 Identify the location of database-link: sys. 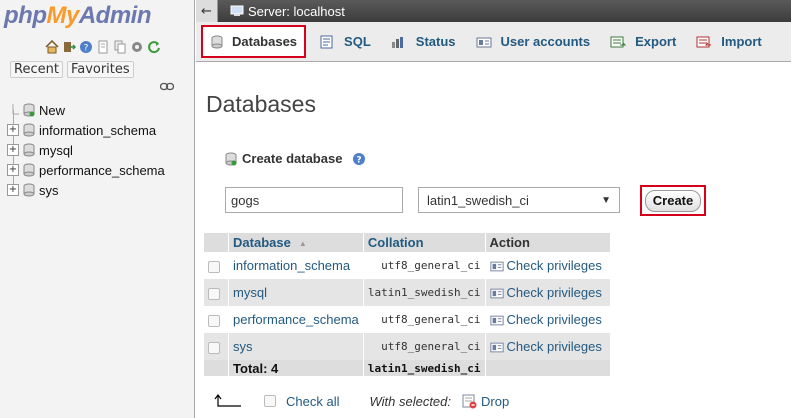
(243, 346).